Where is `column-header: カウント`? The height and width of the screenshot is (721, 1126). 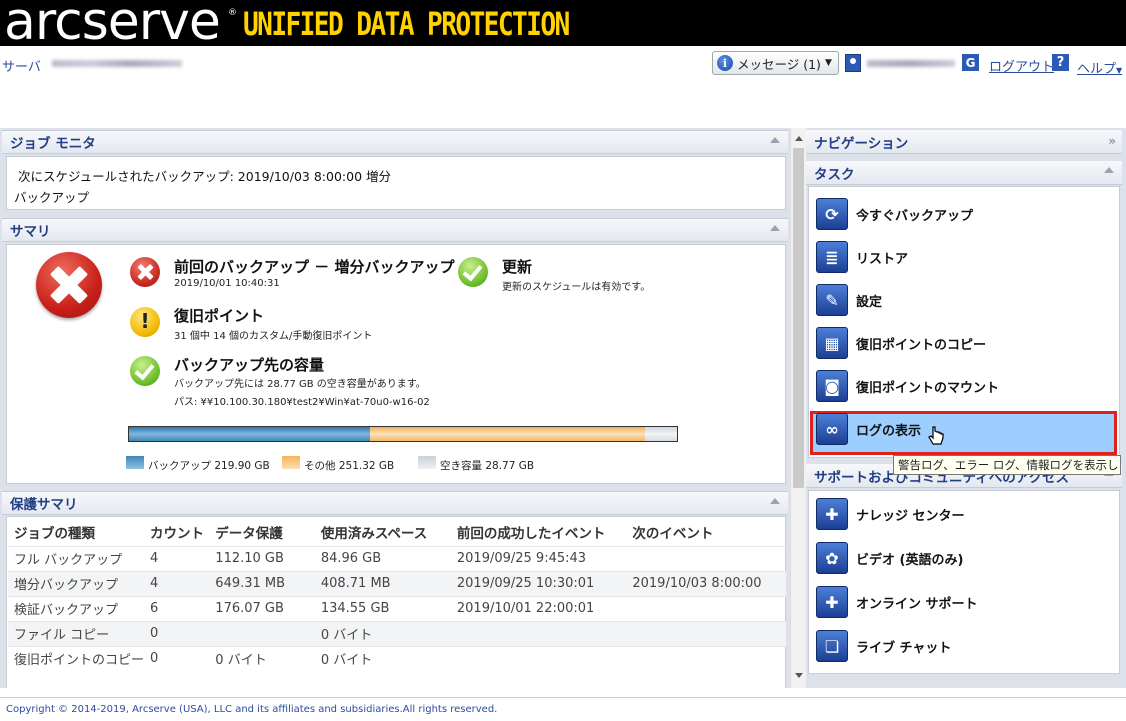
column-header: カウント is located at coordinates (176, 532).